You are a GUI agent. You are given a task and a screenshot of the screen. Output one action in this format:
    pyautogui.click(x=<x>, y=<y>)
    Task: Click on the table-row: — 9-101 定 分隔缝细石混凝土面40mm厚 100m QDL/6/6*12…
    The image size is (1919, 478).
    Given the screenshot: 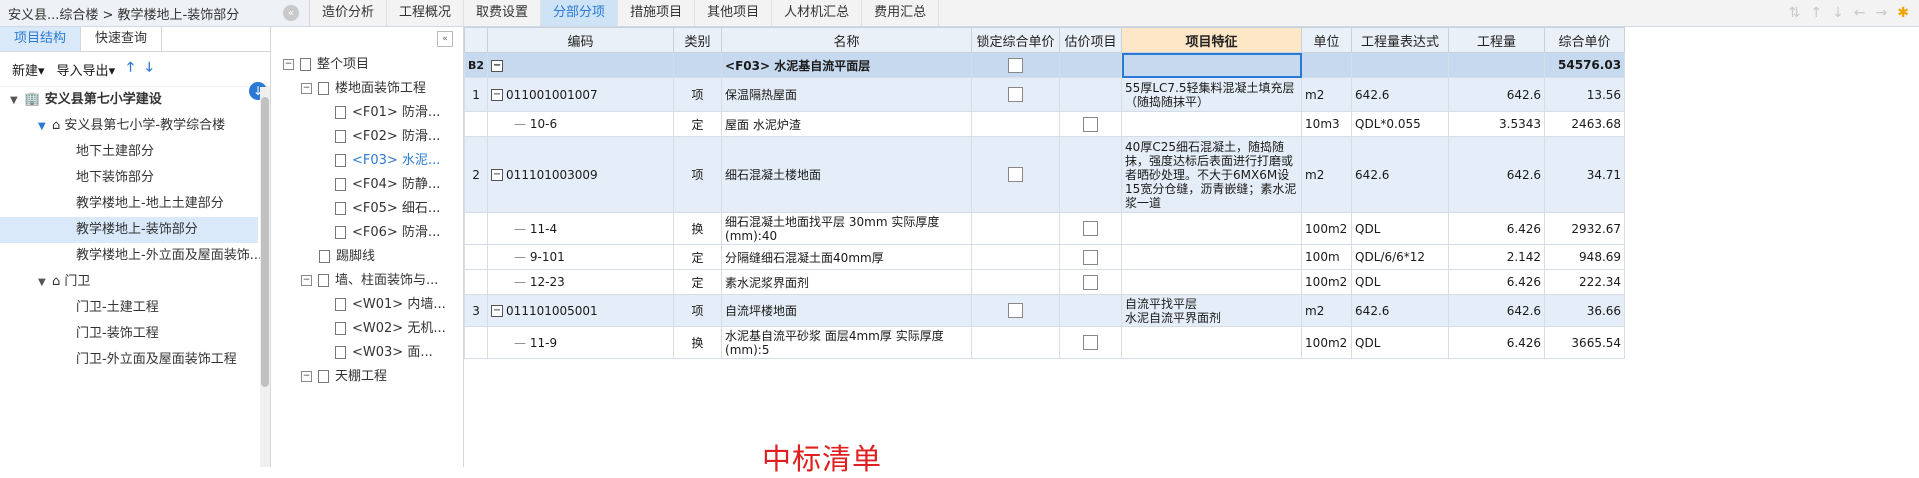 What is the action you would take?
    pyautogui.click(x=1045, y=257)
    